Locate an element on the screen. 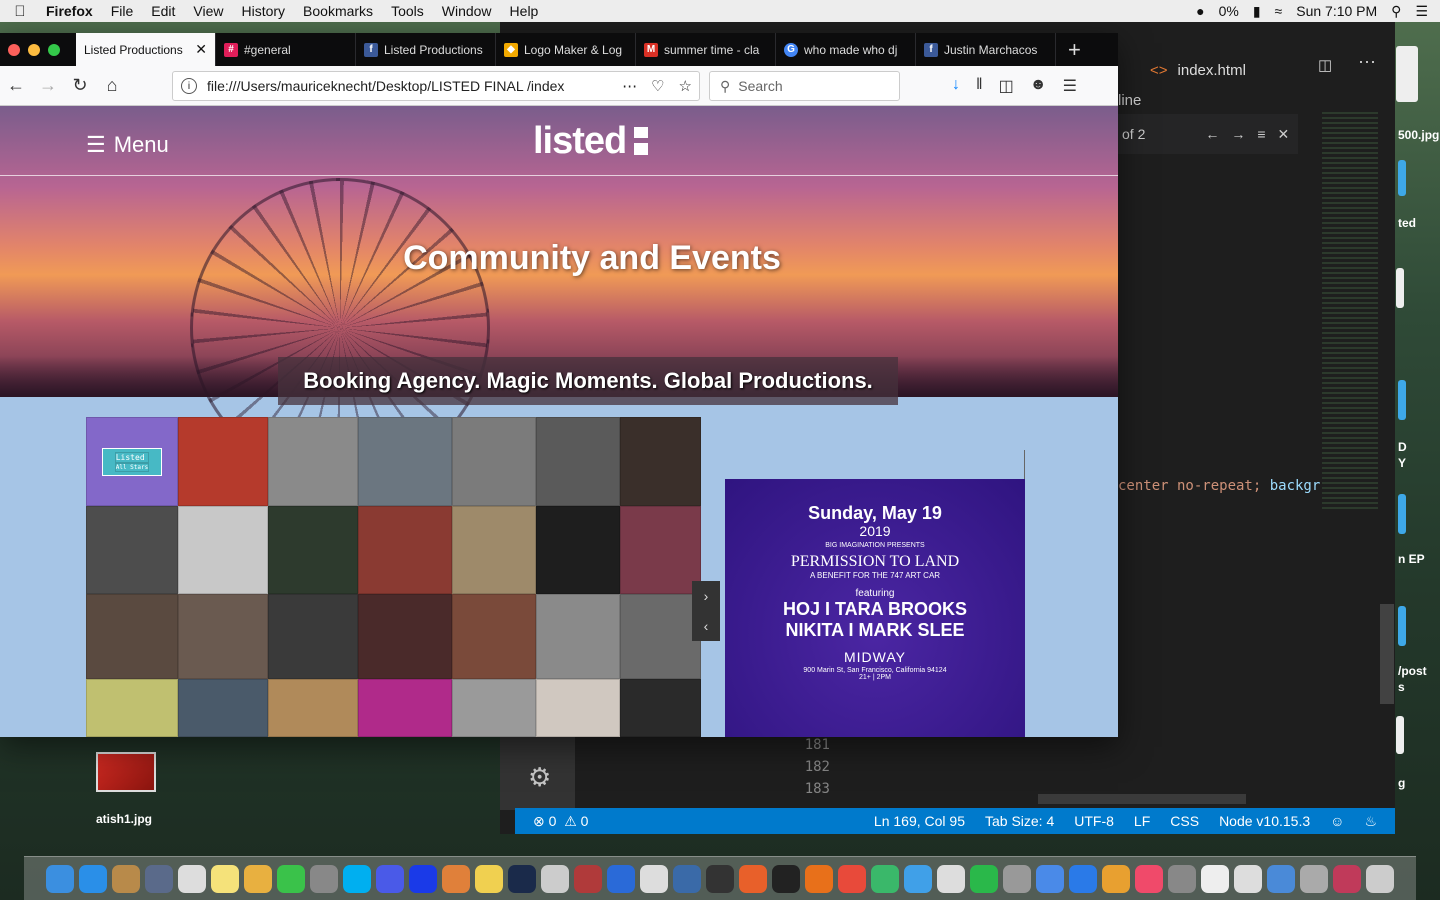 This screenshot has width=1440, height=900. tab-size: Tab Size: 4 is located at coordinates (1019, 821).